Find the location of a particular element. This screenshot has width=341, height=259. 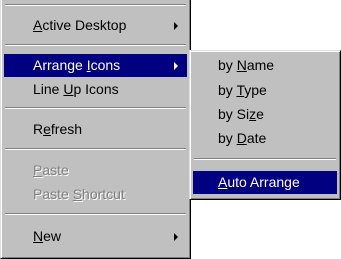

menu-item-label: New is located at coordinates (47, 236).